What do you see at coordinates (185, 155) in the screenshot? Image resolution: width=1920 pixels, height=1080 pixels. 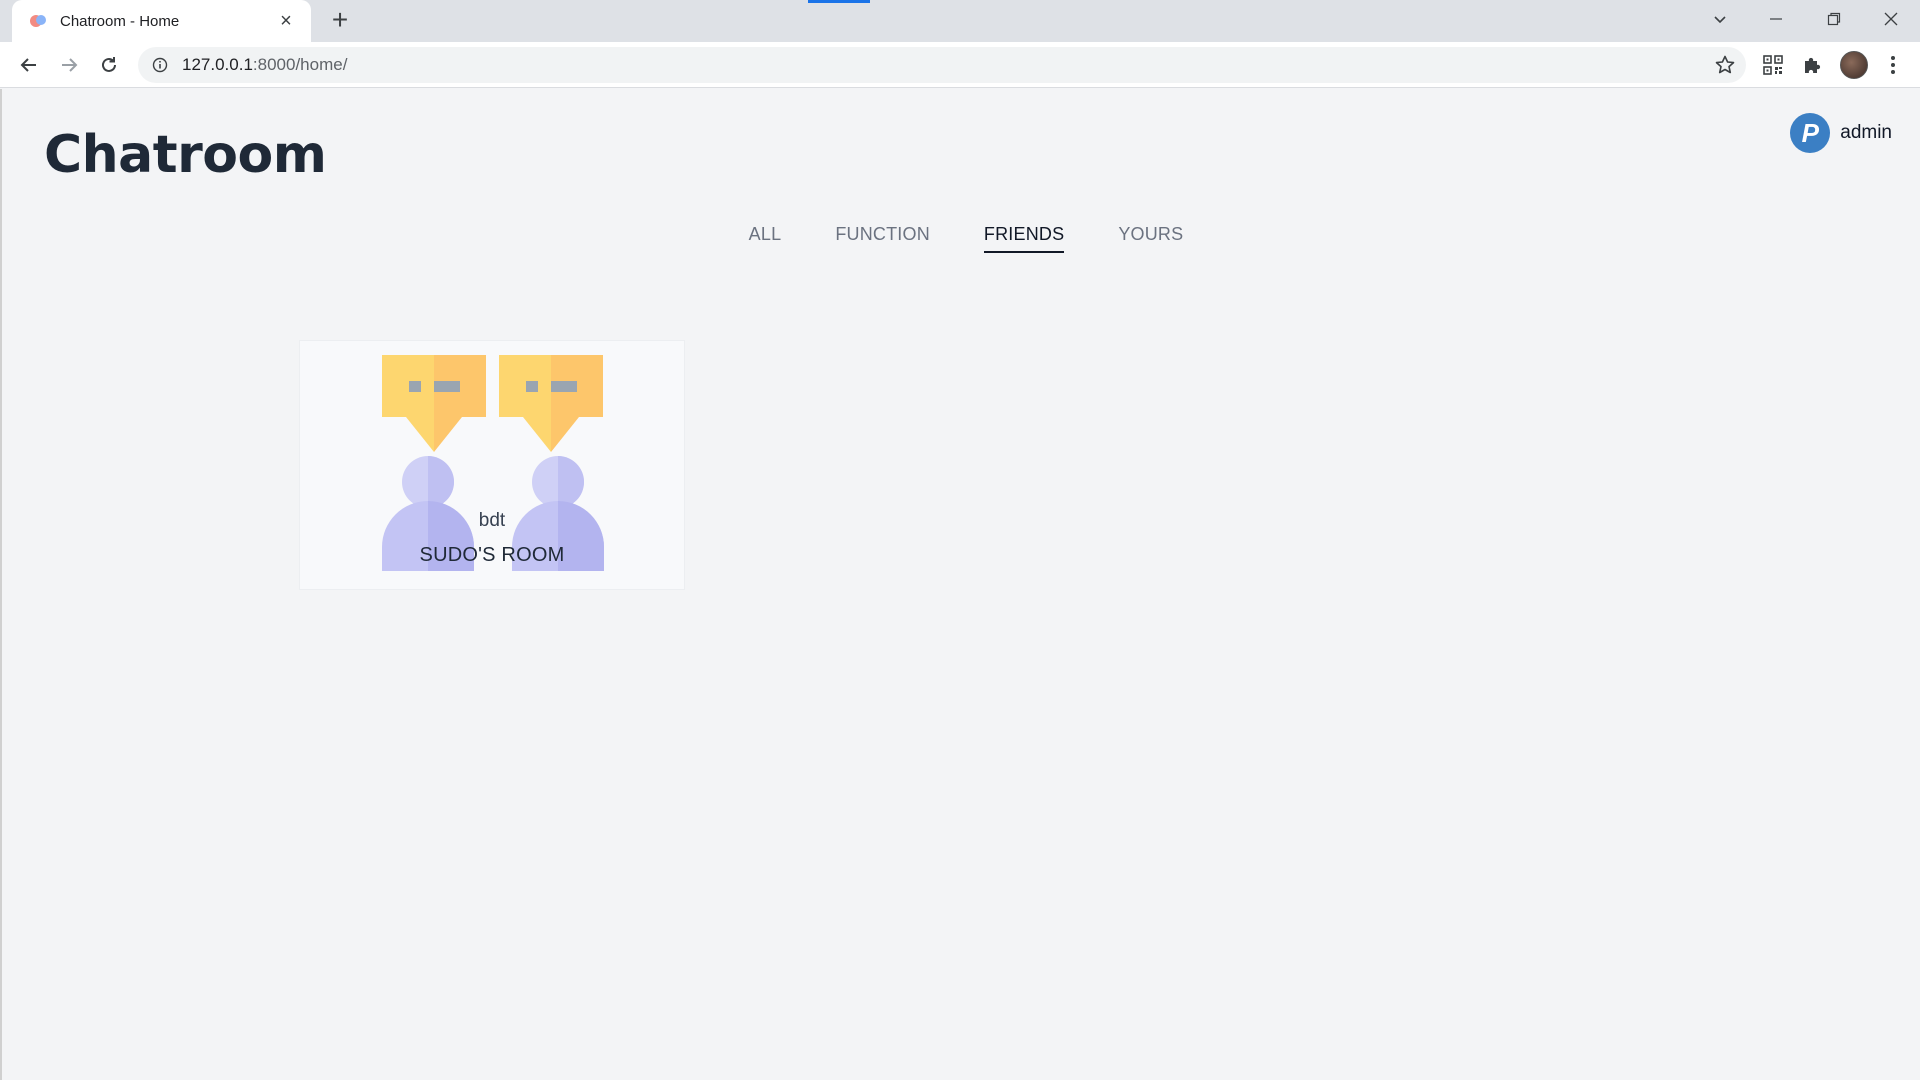 I see `page-title: Chatroom` at bounding box center [185, 155].